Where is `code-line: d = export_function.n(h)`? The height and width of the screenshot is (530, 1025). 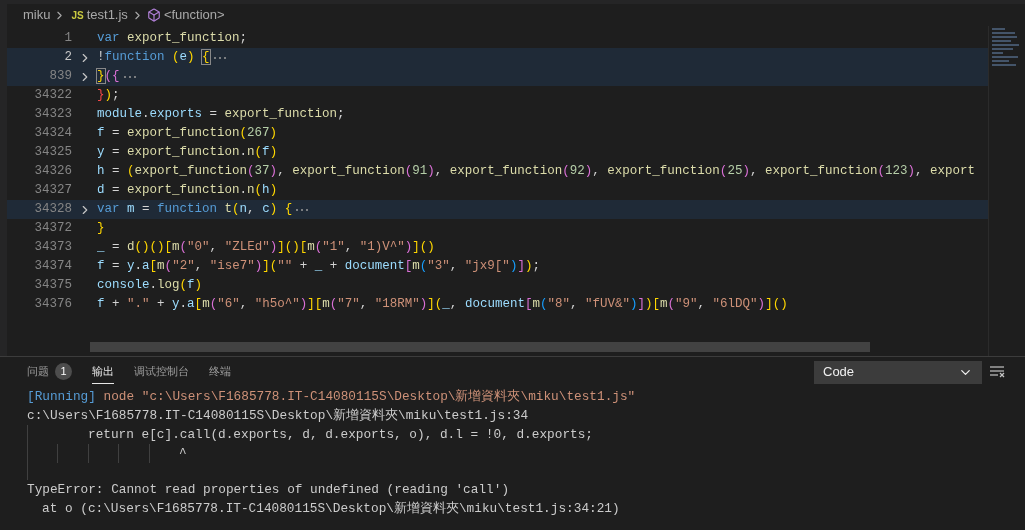
code-line: d = export_function.n(h) is located at coordinates (187, 191).